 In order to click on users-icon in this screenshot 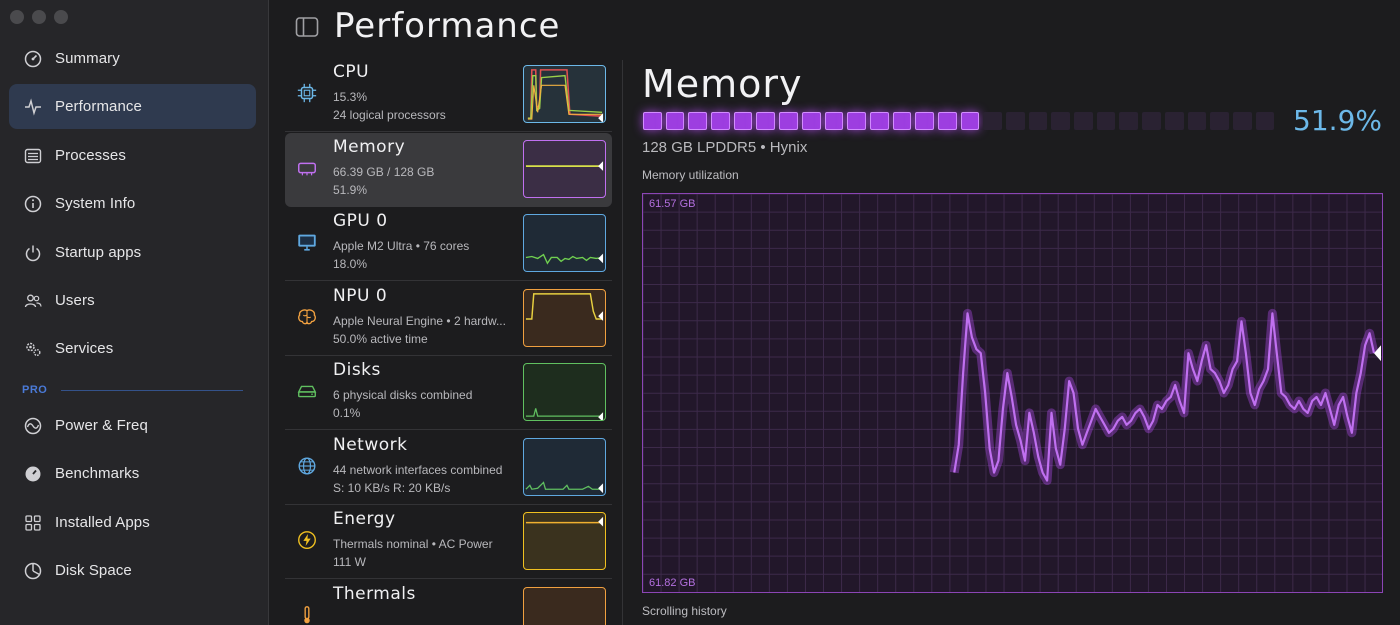, I will do `click(33, 301)`.